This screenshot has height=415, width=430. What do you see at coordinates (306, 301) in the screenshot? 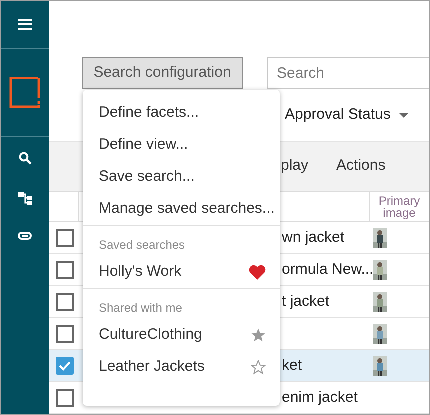
I see `table-cell: t jacket` at bounding box center [306, 301].